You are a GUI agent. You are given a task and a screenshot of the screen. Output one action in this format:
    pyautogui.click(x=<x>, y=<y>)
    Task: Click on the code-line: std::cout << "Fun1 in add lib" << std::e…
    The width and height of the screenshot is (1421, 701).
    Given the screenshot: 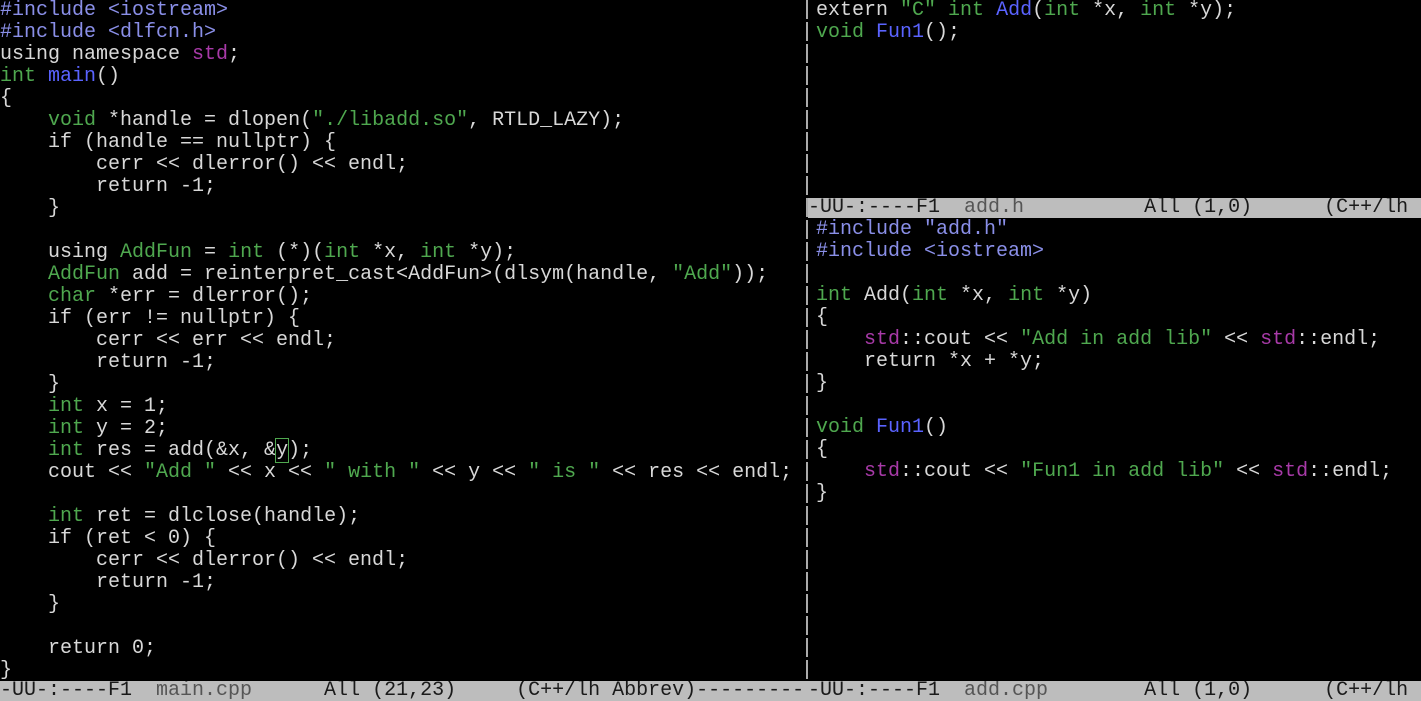 What is the action you would take?
    pyautogui.click(x=1104, y=472)
    